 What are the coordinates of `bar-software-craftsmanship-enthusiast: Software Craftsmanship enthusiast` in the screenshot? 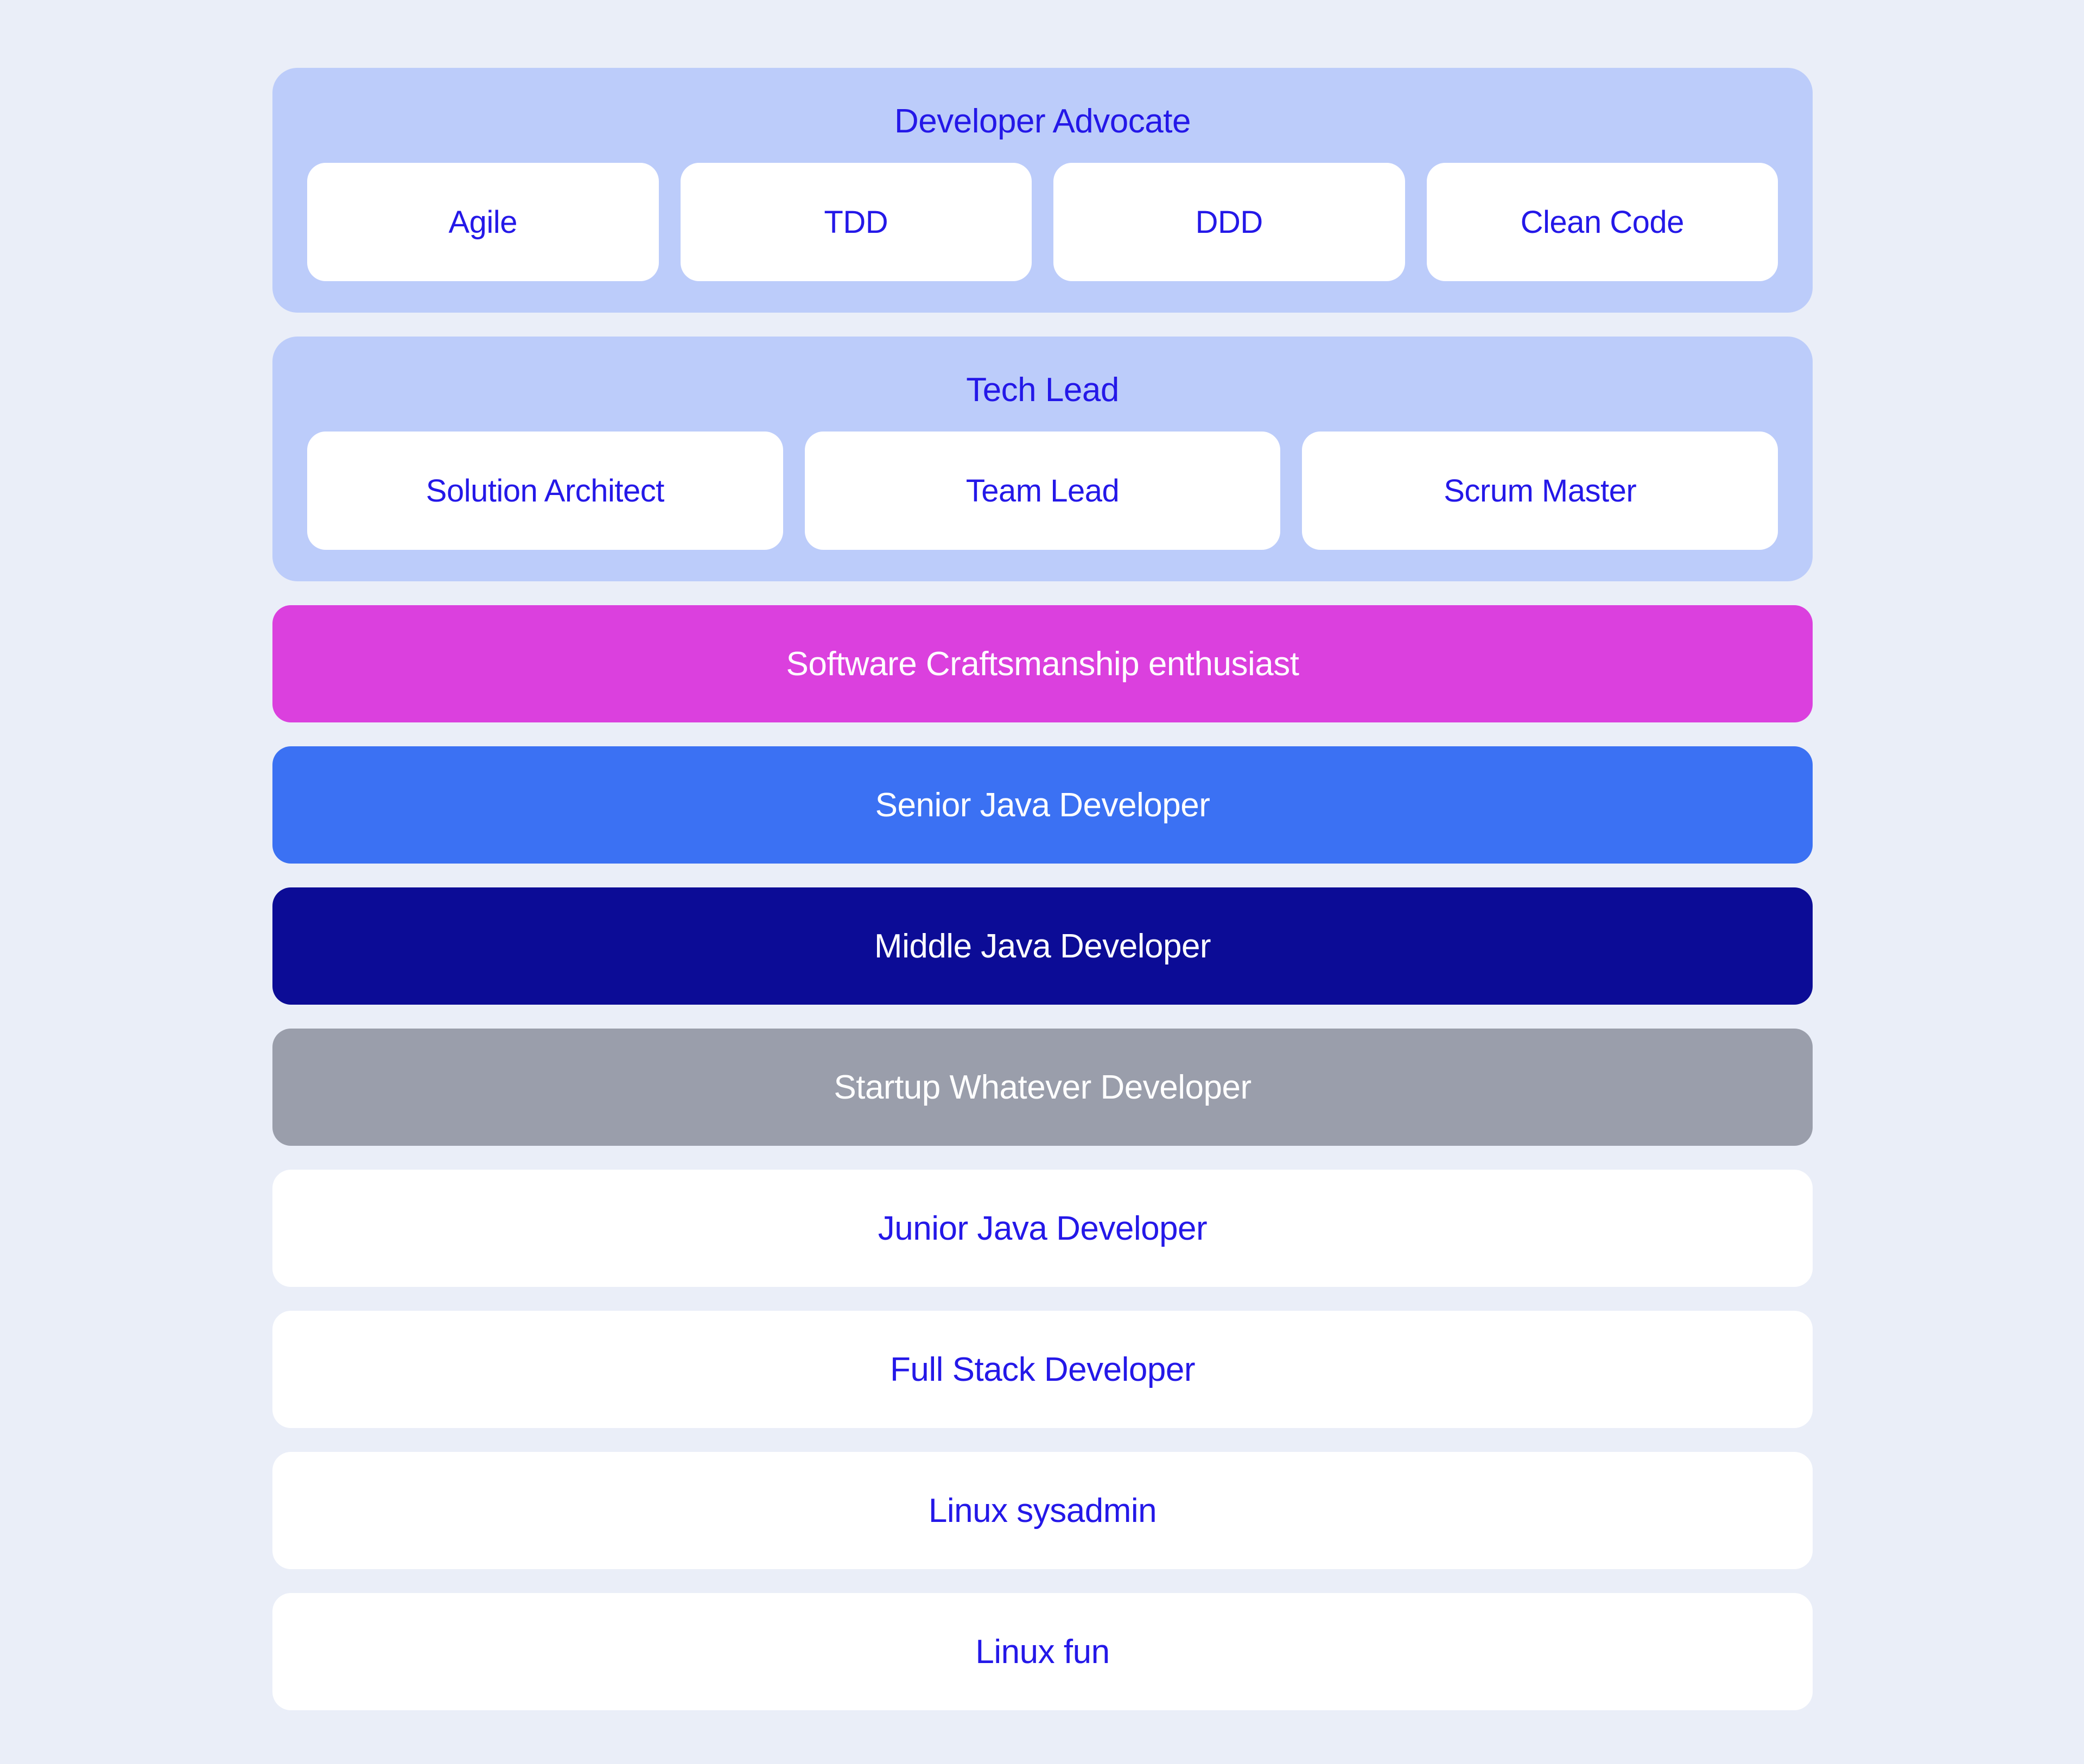 It's located at (1042, 663).